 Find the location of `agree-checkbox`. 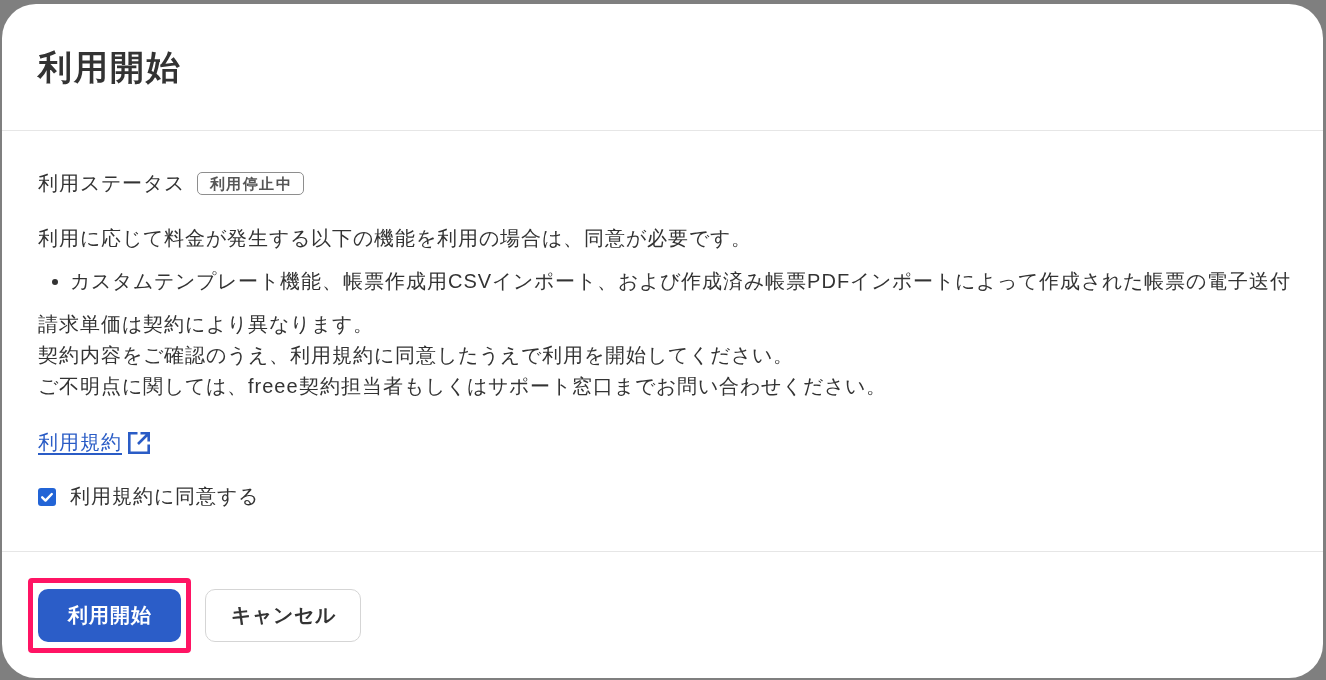

agree-checkbox is located at coordinates (47, 496).